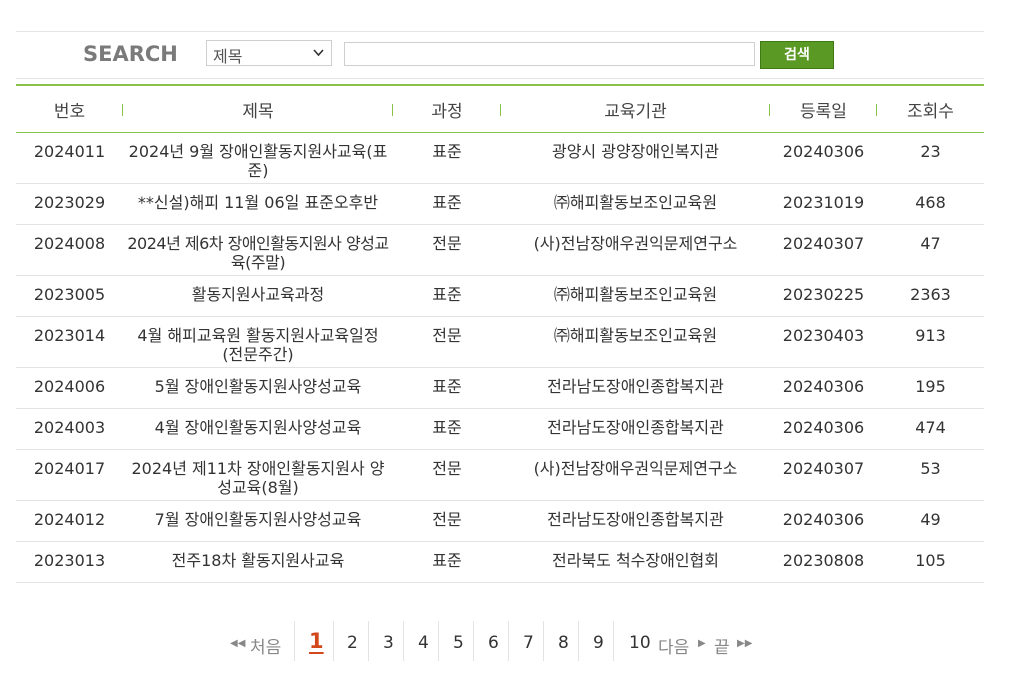 The height and width of the screenshot is (677, 1012). I want to click on header-org: 교육기관, so click(635, 108).